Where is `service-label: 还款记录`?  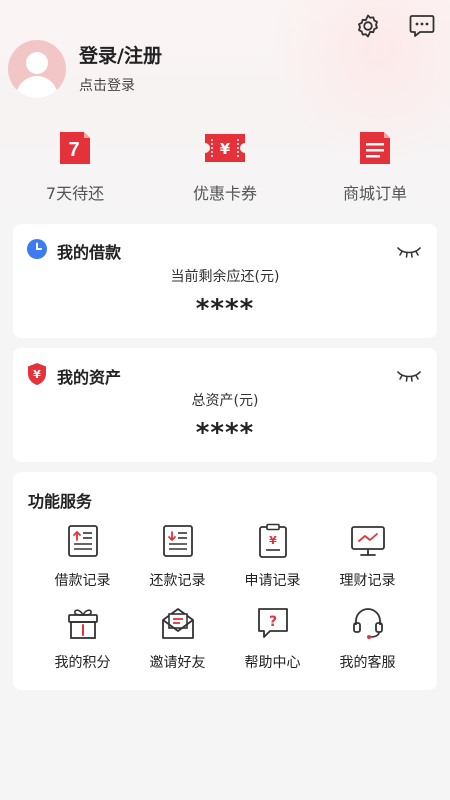 service-label: 还款记录 is located at coordinates (177, 581).